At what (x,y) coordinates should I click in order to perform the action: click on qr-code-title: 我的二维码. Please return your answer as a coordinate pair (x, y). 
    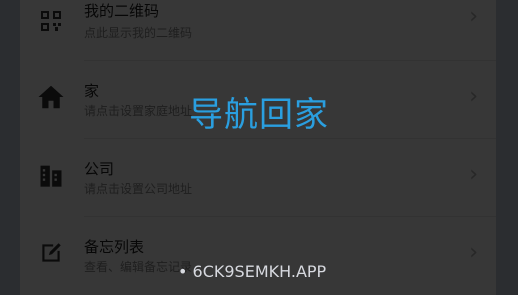
    Looking at the image, I should click on (122, 11).